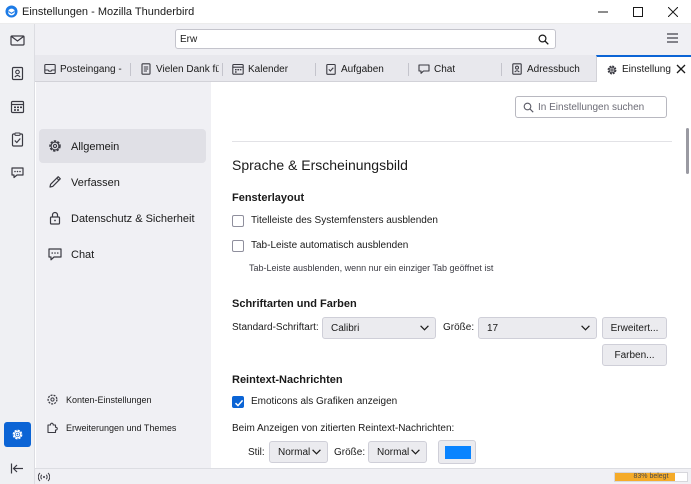 This screenshot has height=484, width=691. What do you see at coordinates (238, 402) in the screenshot?
I see `emoticons-checkbox` at bounding box center [238, 402].